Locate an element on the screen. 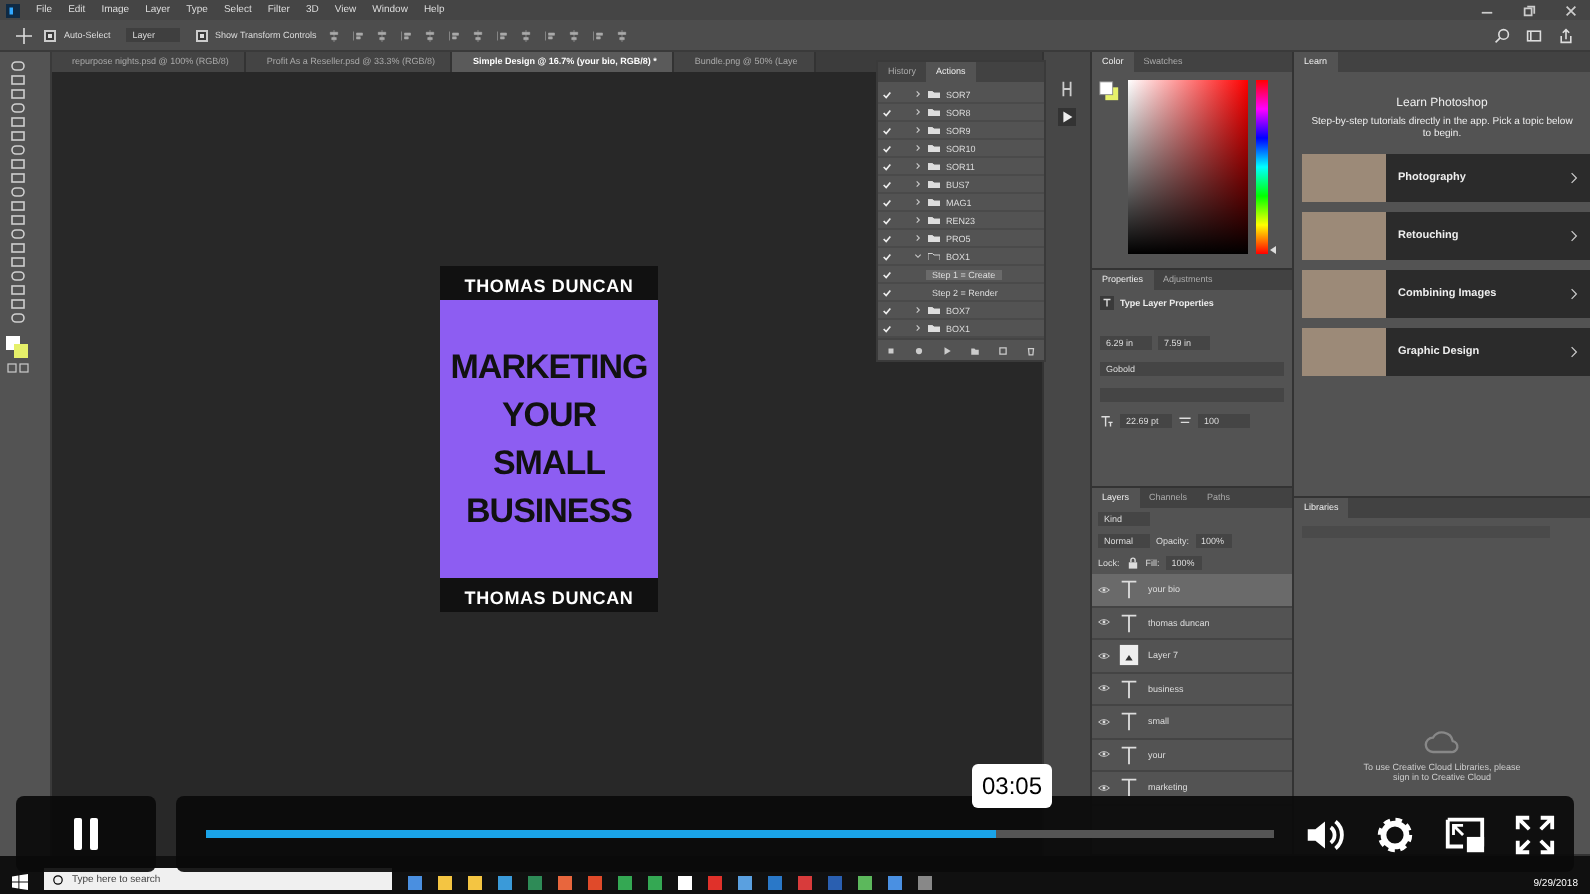 Image resolution: width=1590 pixels, height=894 pixels. tracking-icon is located at coordinates (1185, 421).